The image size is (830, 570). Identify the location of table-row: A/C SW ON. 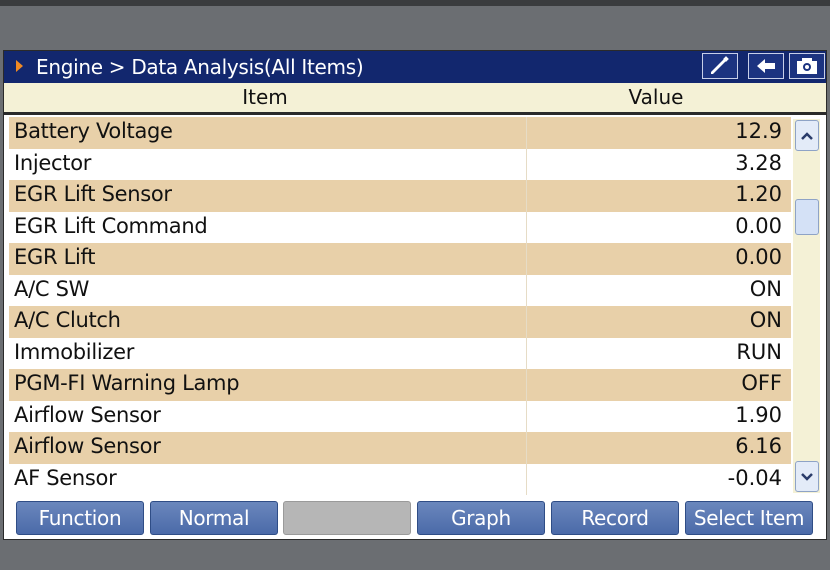
(400, 290).